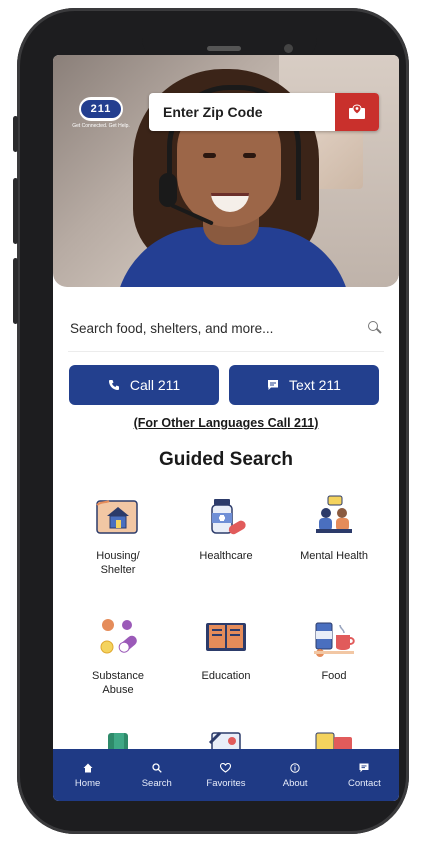 The height and width of the screenshot is (841, 425). I want to click on search-bar, so click(226, 328).